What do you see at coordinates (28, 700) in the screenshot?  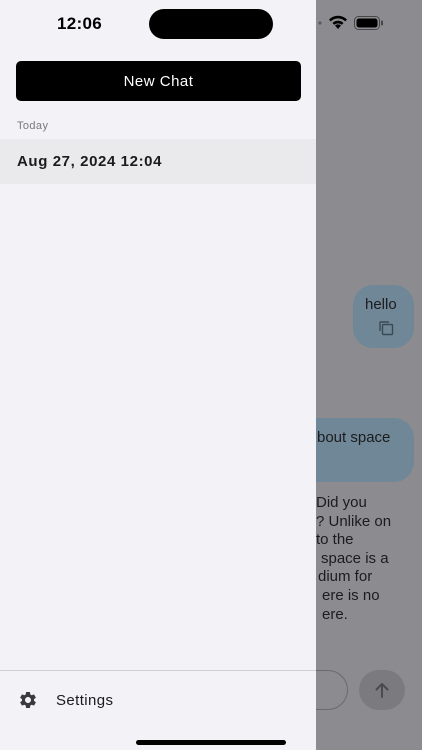 I see `gear-icon` at bounding box center [28, 700].